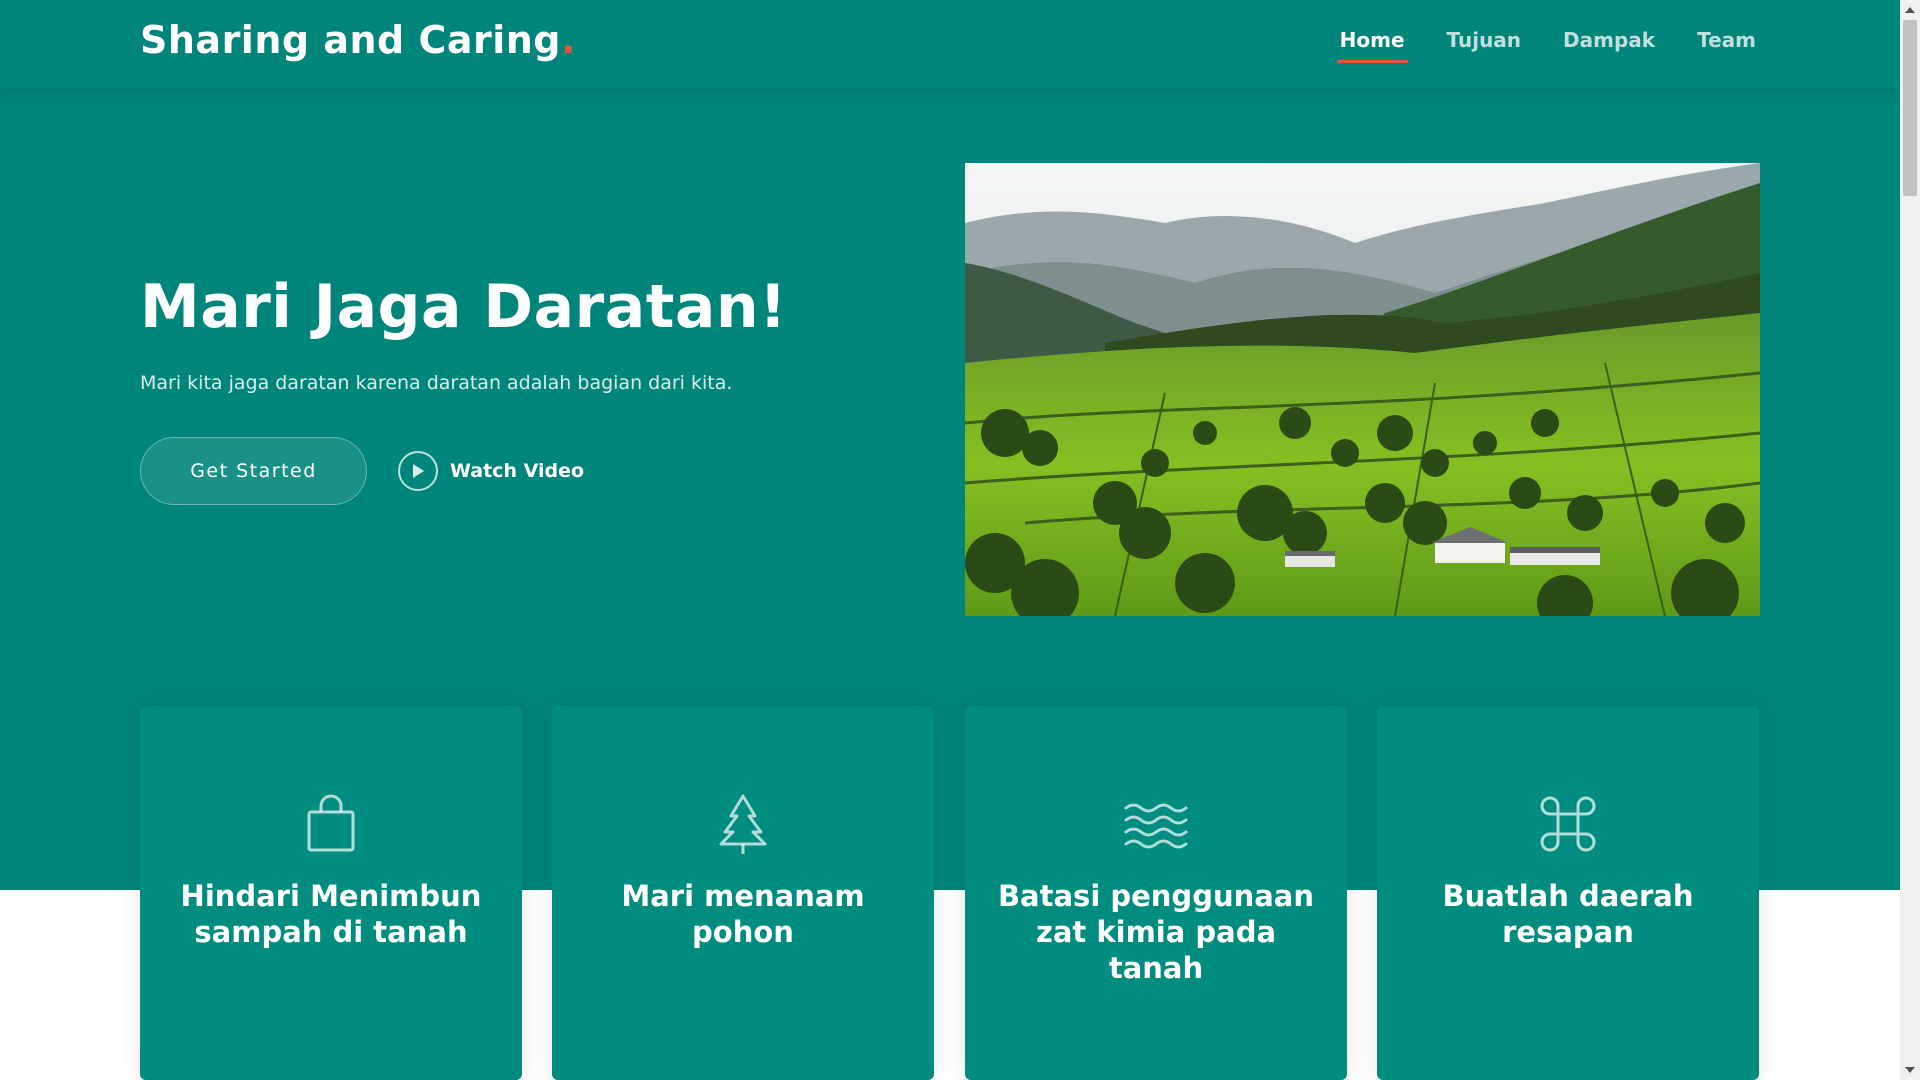 The width and height of the screenshot is (1920, 1080). I want to click on feature-card-2: Mari menanam pohon, so click(743, 893).